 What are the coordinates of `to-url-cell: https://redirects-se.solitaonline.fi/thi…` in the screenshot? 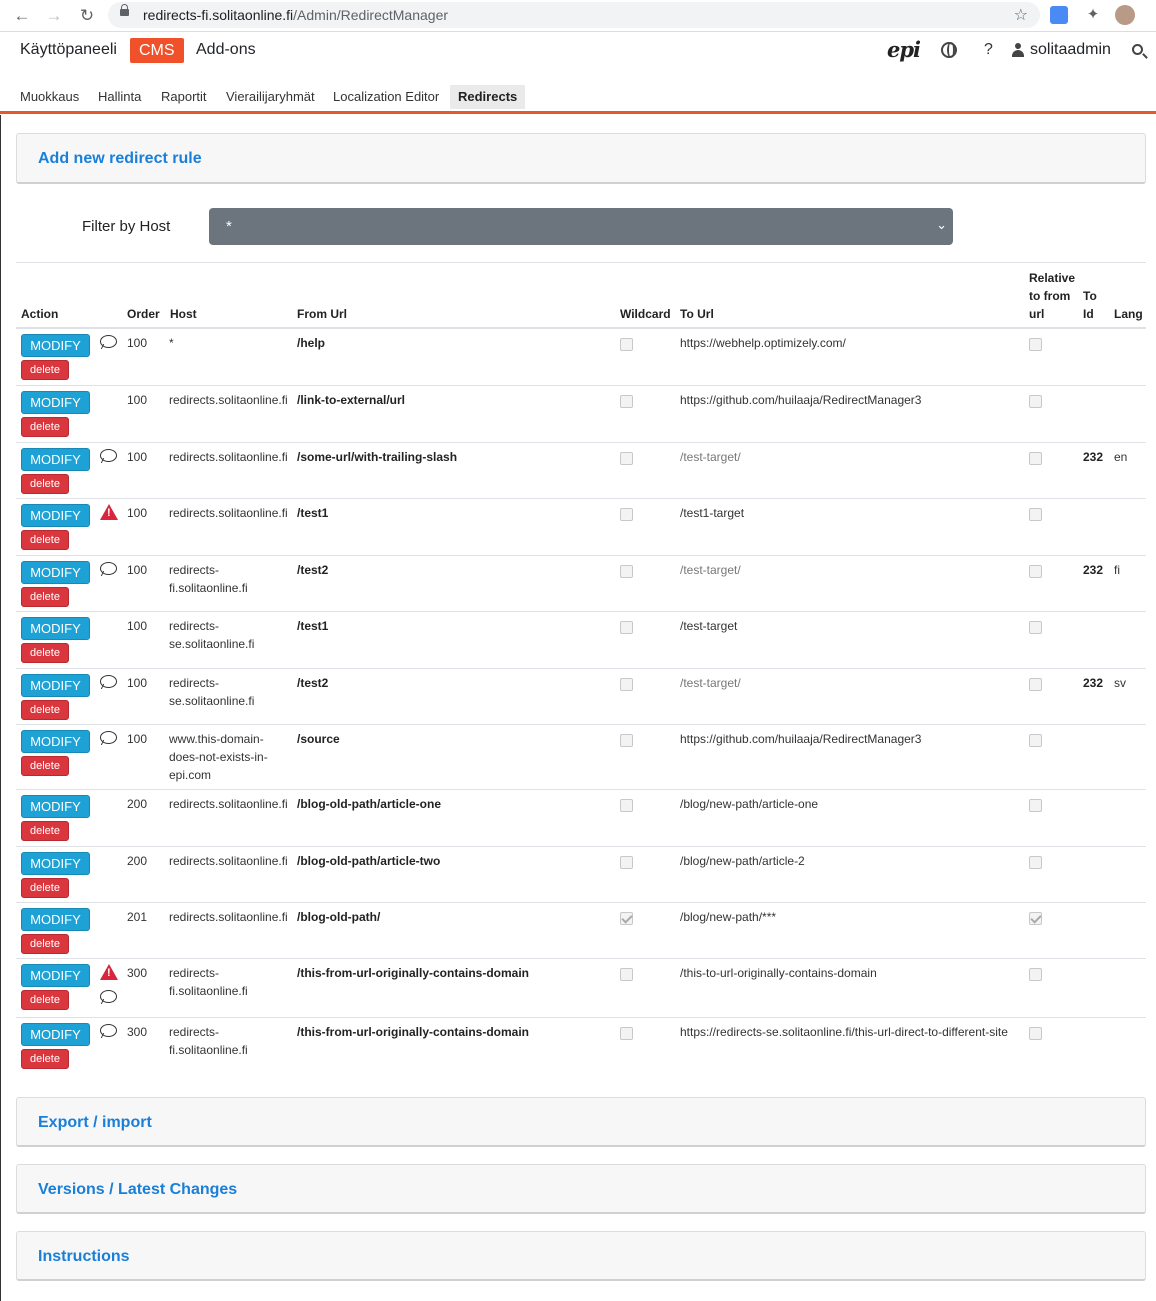 It's located at (844, 1032).